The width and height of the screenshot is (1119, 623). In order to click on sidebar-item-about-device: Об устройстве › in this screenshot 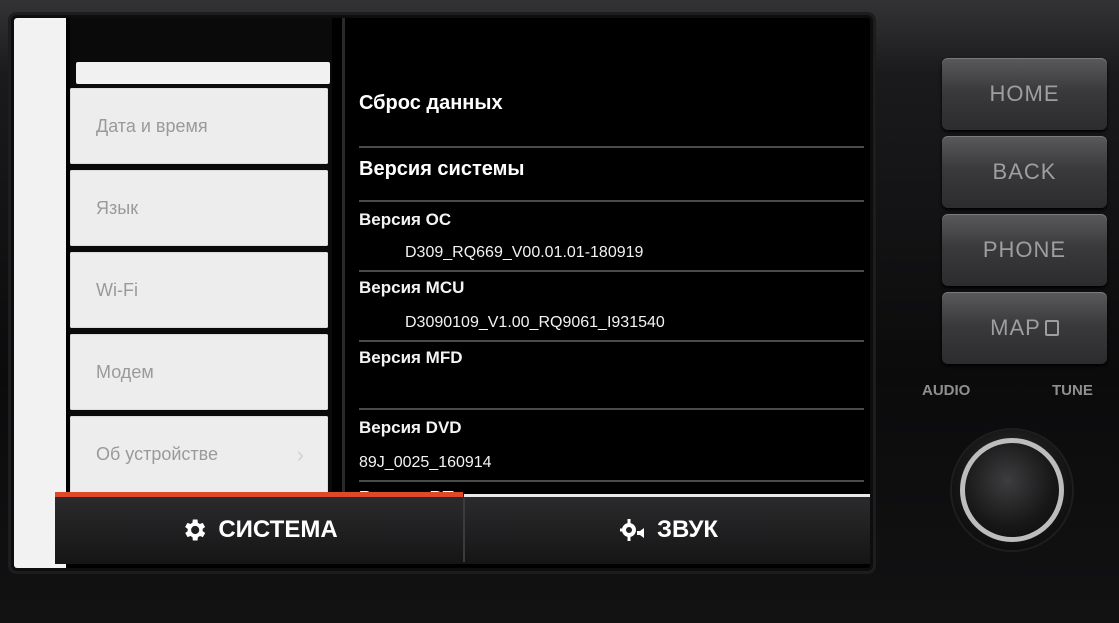, I will do `click(199, 456)`.